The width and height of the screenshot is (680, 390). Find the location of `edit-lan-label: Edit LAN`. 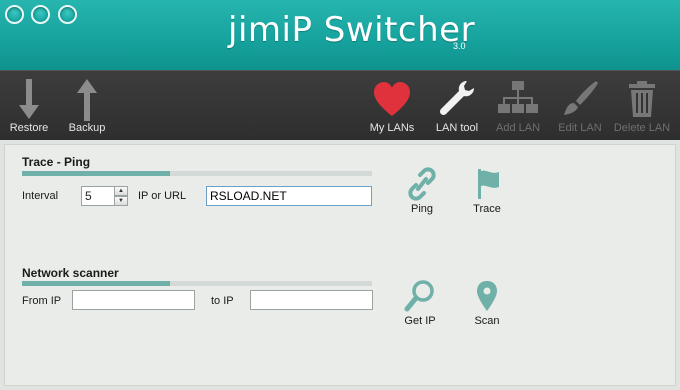

edit-lan-label: Edit LAN is located at coordinates (580, 128).